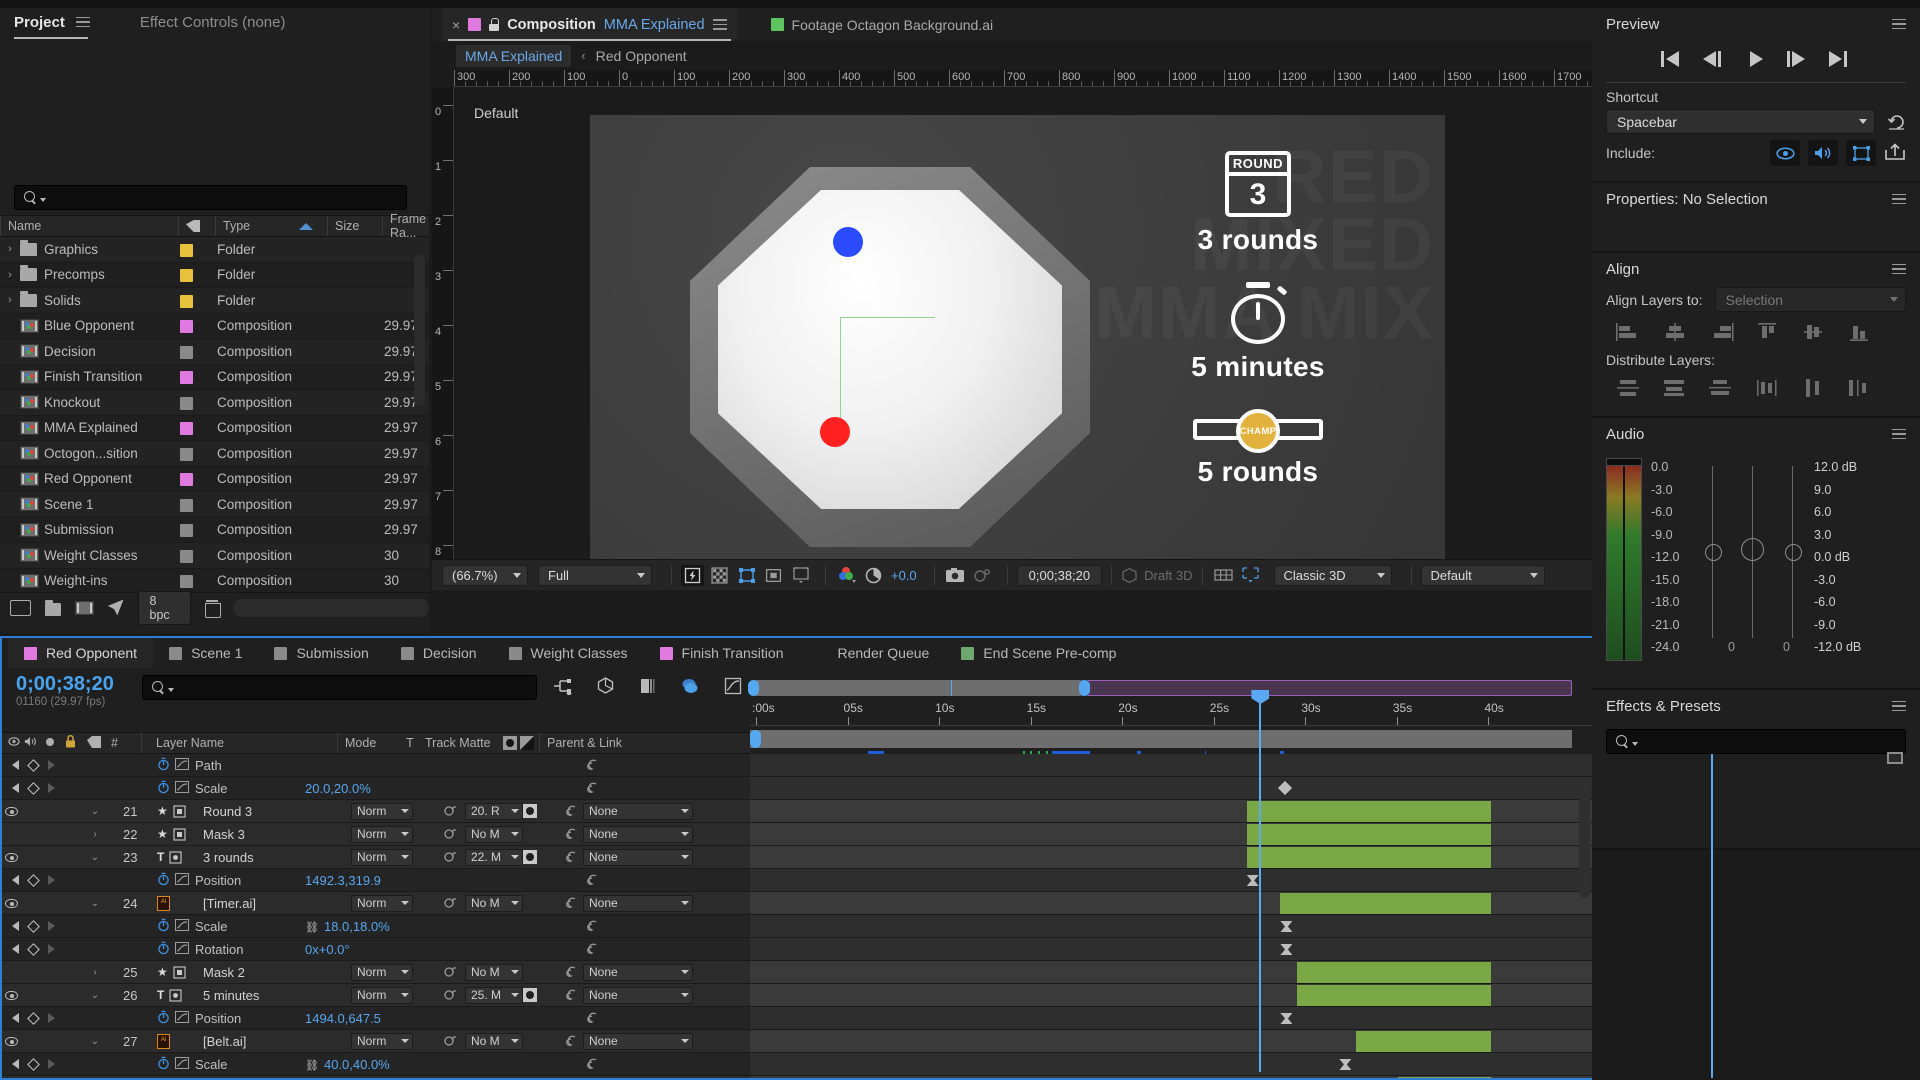  I want to click on timeline-track-area, so click(1171, 916).